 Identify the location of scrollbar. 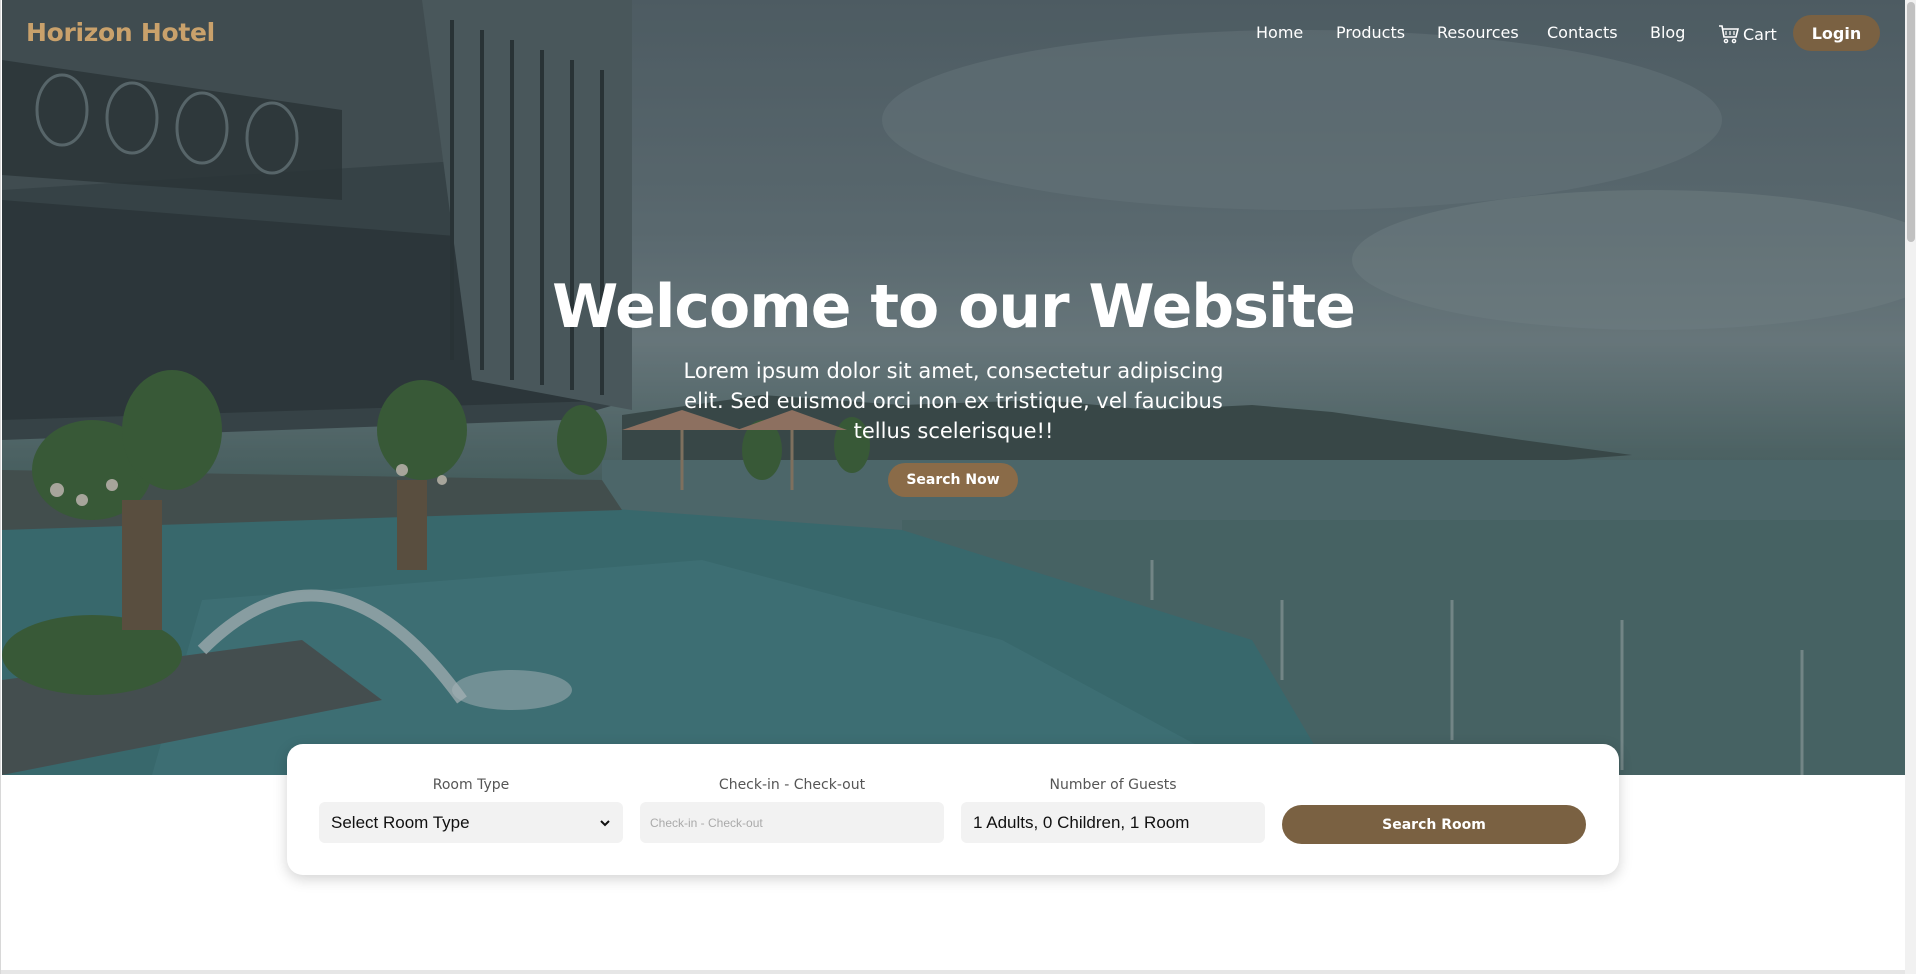
(1910, 487).